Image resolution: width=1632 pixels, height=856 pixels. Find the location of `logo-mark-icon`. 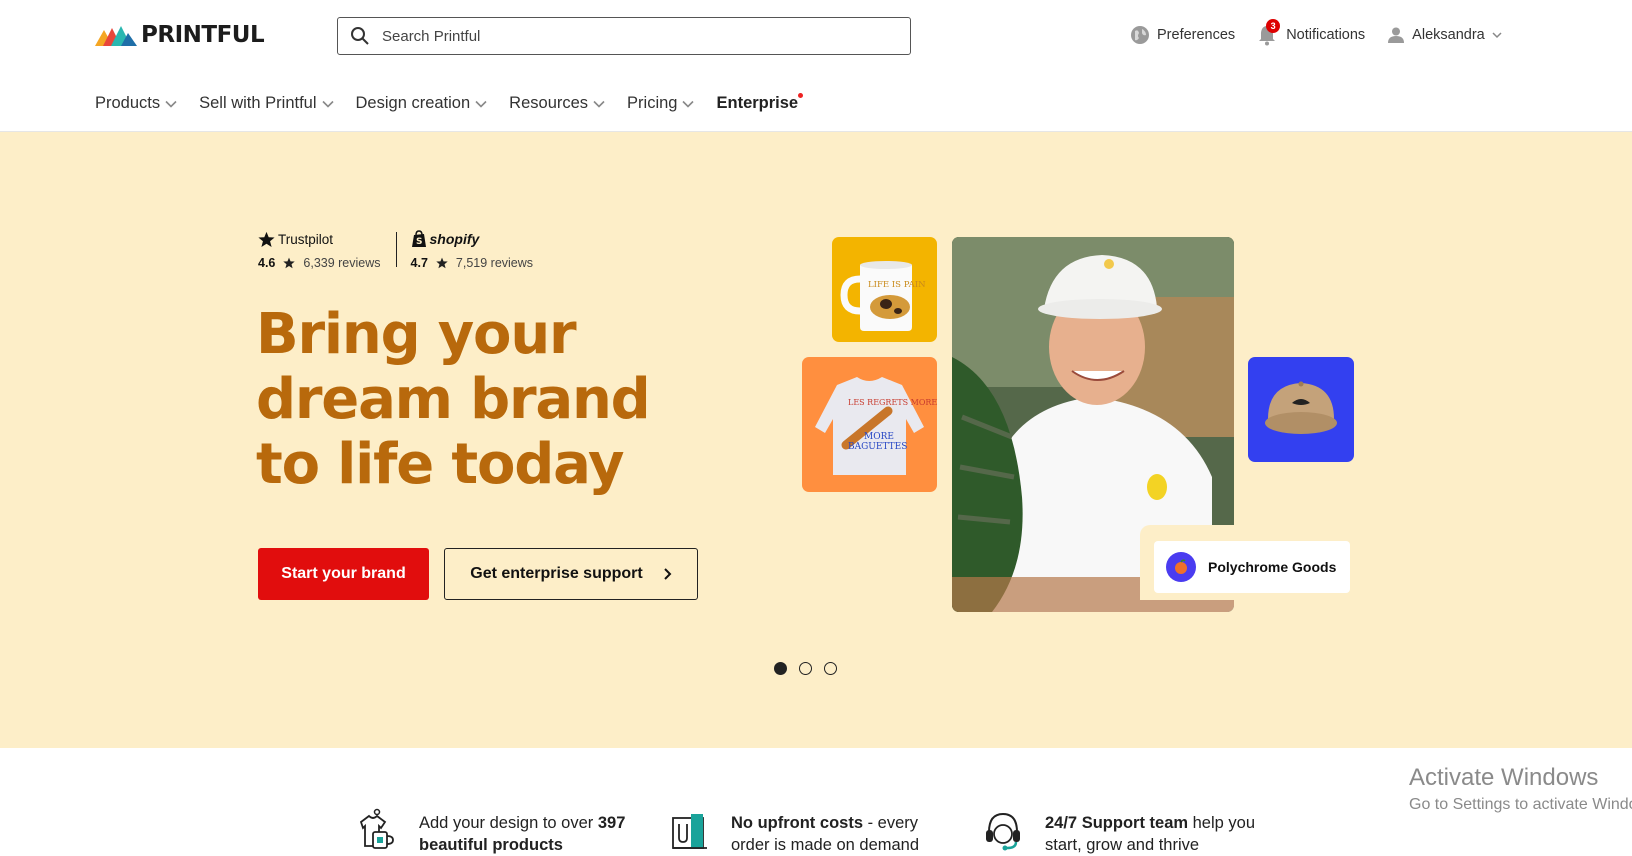

logo-mark-icon is located at coordinates (116, 36).